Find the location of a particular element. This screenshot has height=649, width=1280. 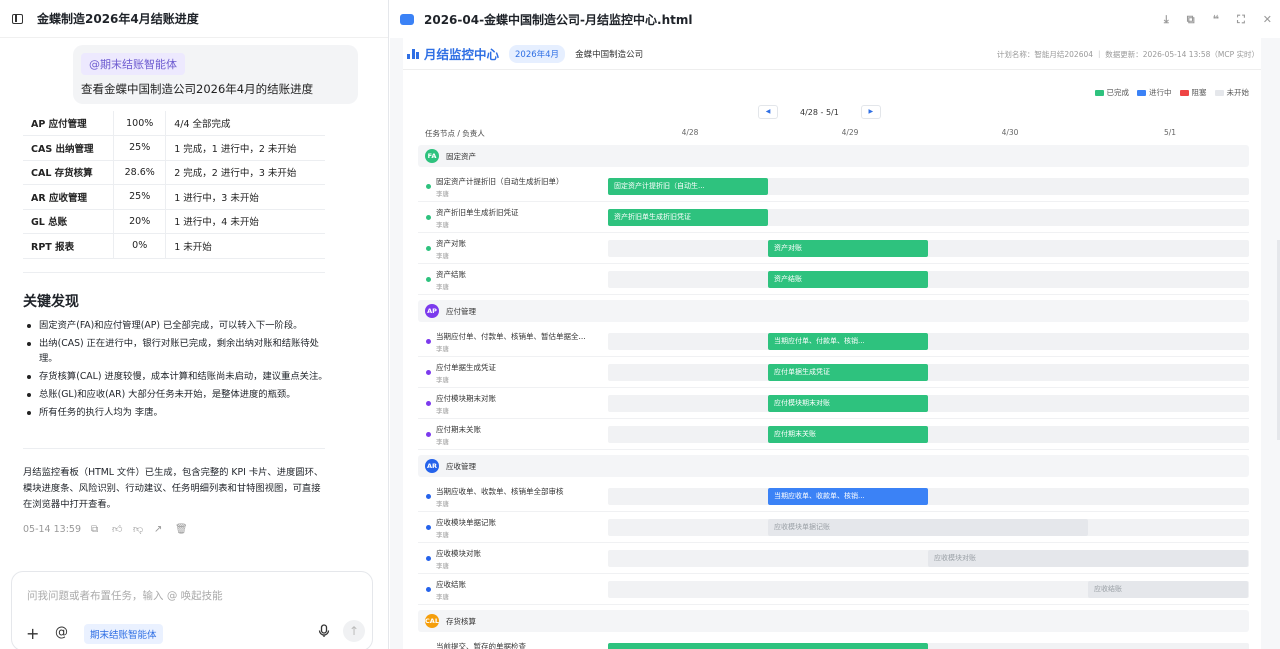

document-filename: 2026-04-金蝶中国制造公司-月结监控中心.html is located at coordinates (558, 19).